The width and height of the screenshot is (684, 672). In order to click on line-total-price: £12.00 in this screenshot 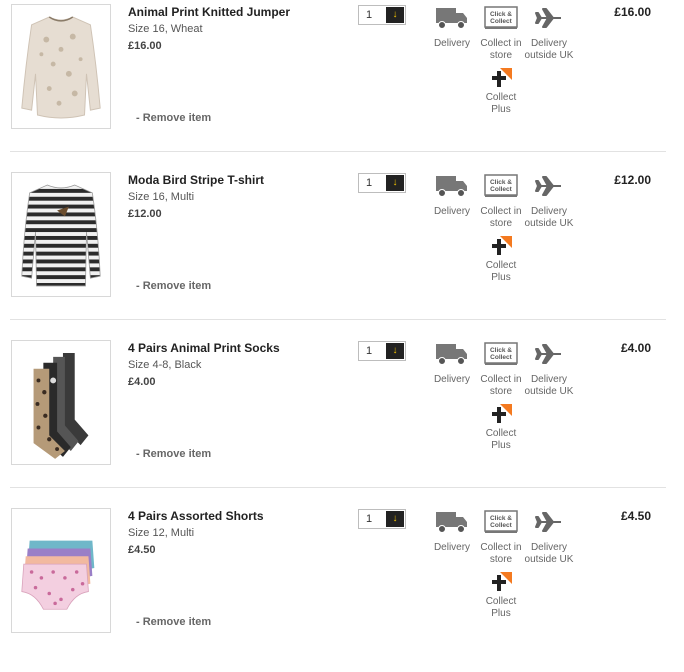, I will do `click(632, 180)`.